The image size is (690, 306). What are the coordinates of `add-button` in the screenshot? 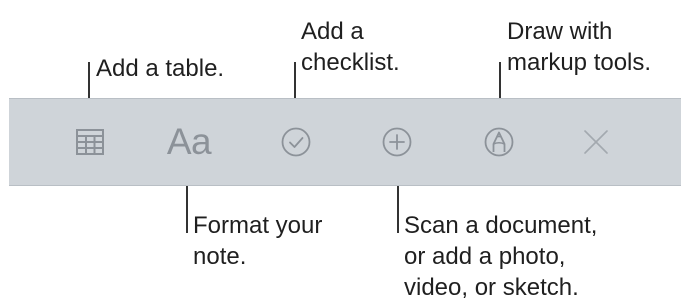 It's located at (397, 142).